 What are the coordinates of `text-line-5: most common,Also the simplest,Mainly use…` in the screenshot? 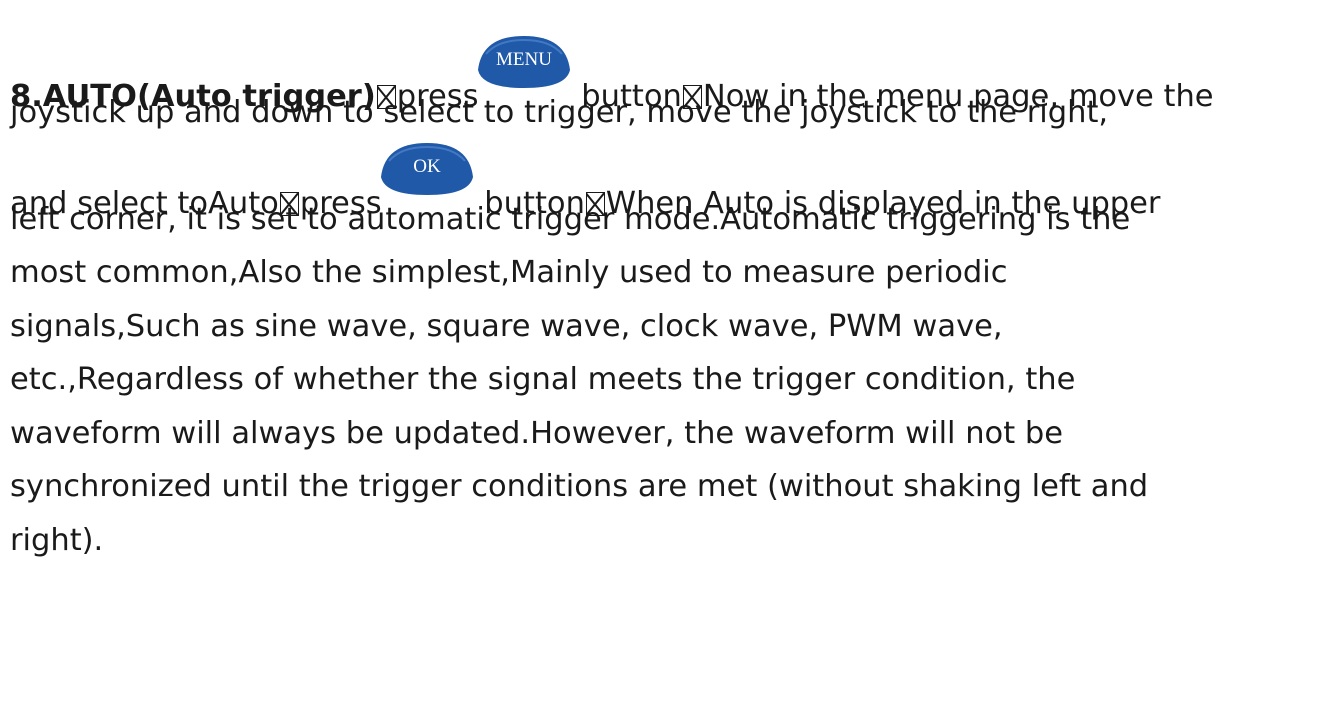 It's located at (509, 272).